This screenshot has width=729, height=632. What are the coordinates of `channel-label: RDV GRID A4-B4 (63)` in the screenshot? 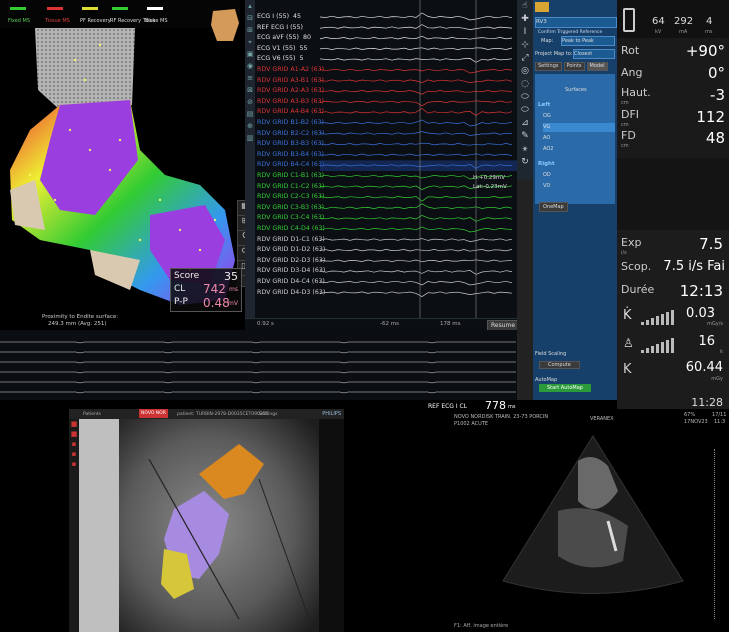 It's located at (290, 112).